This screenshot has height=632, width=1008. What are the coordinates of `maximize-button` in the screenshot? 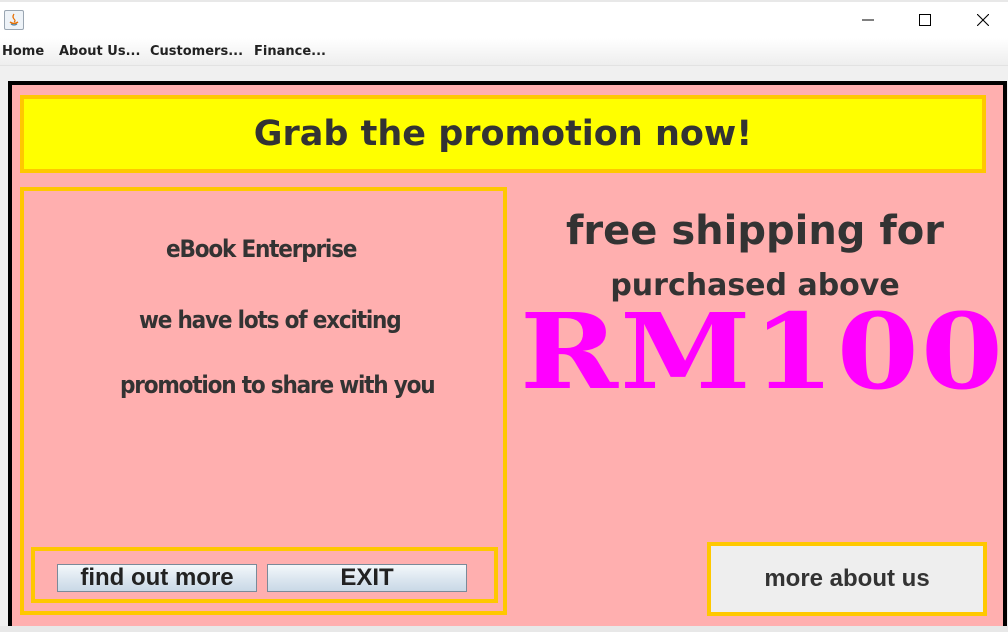 It's located at (925, 20).